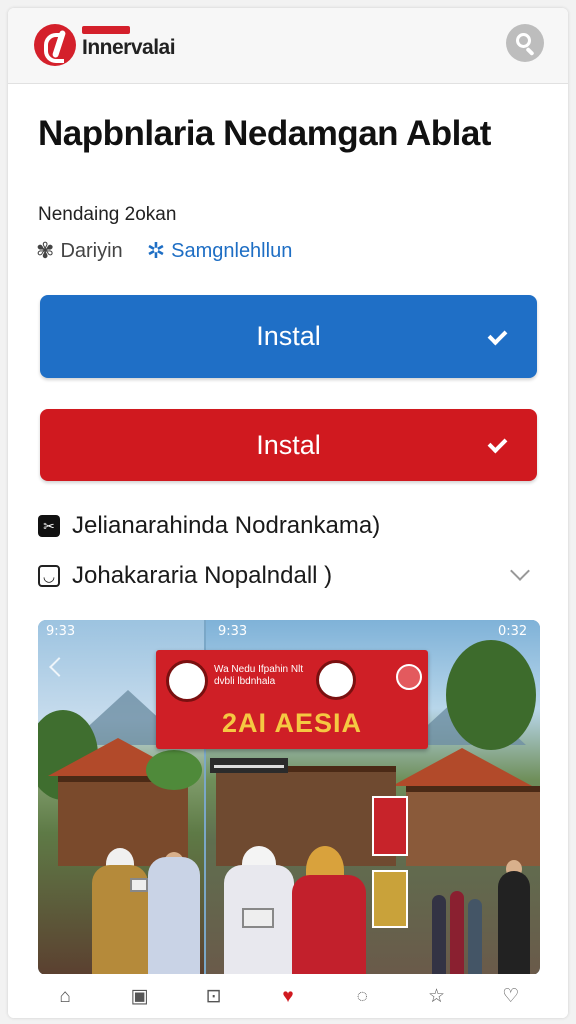 This screenshot has width=576, height=1024. I want to click on search-button, so click(525, 43).